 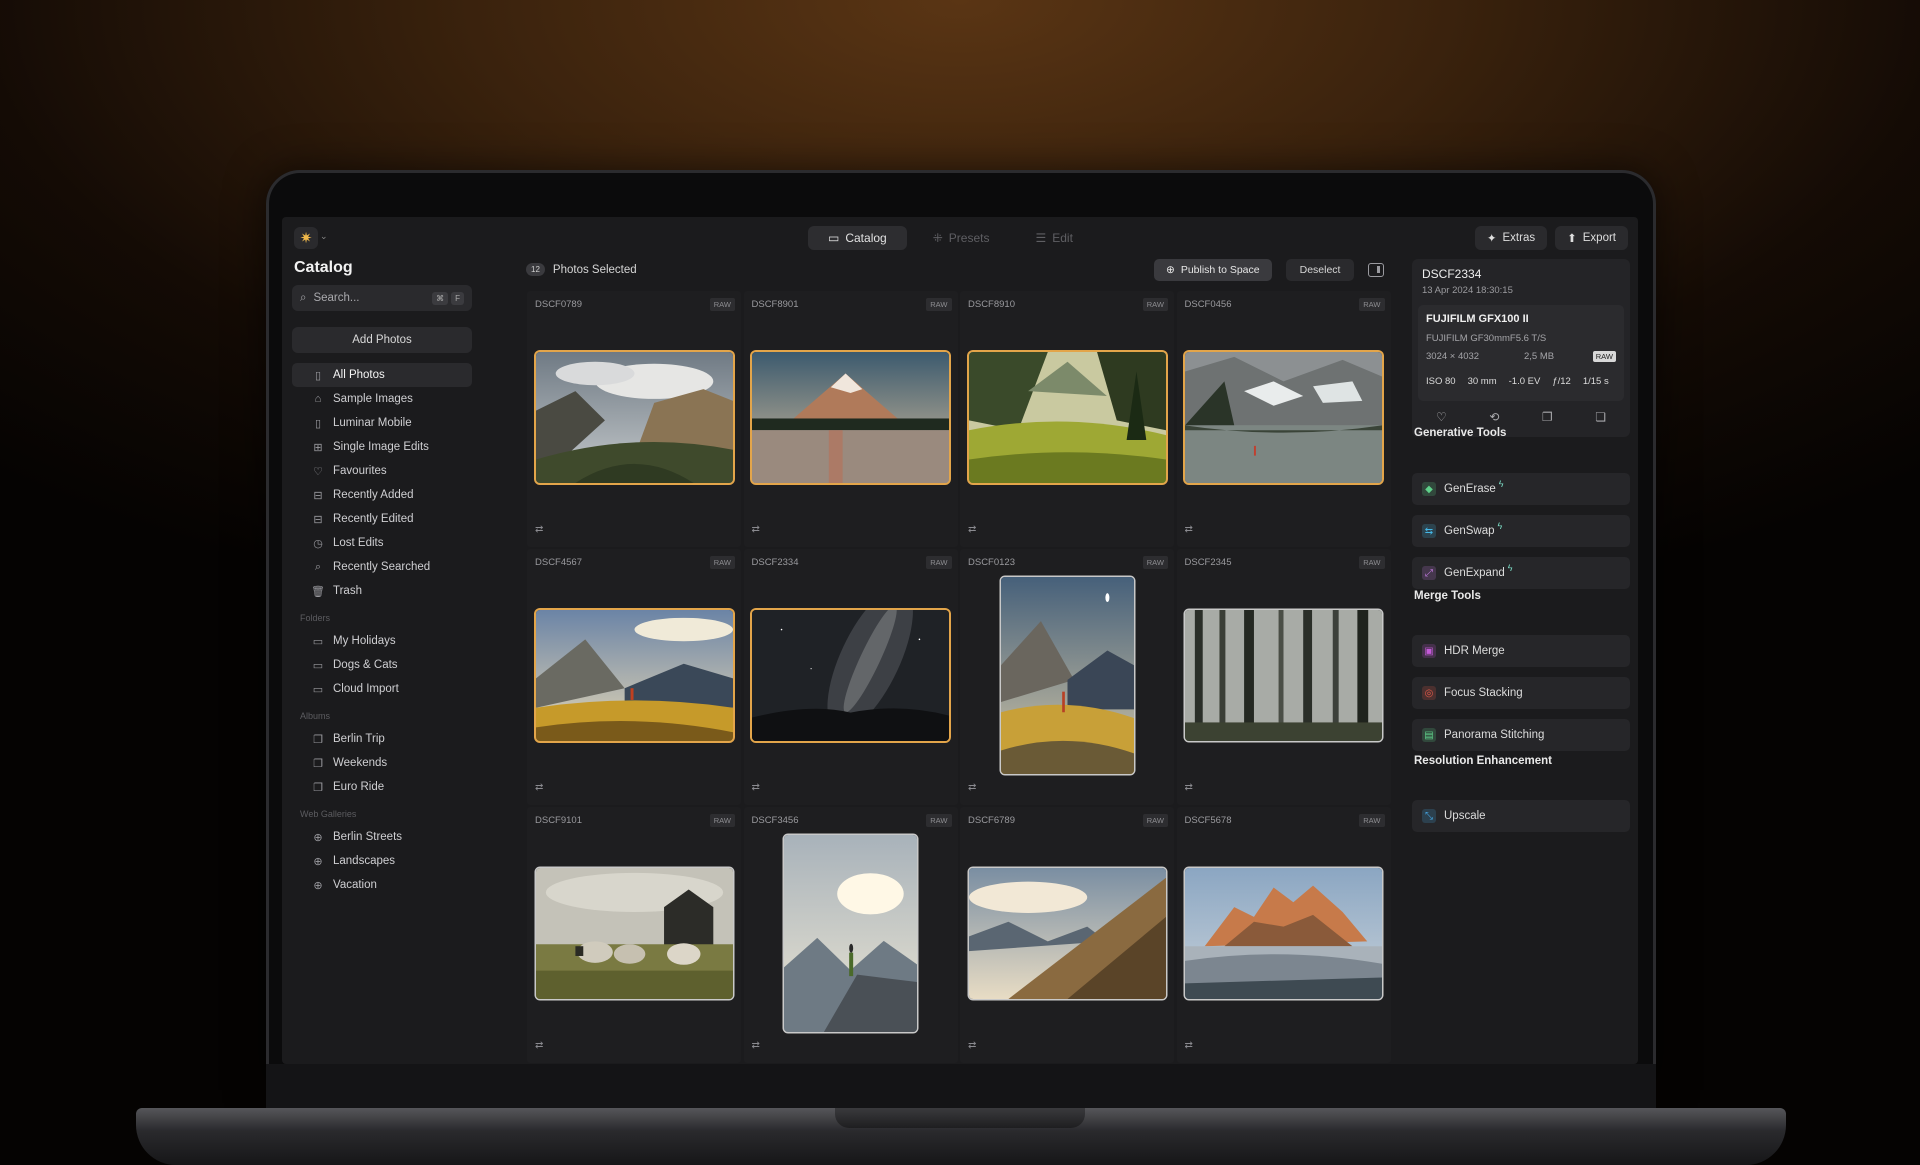 I want to click on laptop-bezel-bottom, so click(x=961, y=1086).